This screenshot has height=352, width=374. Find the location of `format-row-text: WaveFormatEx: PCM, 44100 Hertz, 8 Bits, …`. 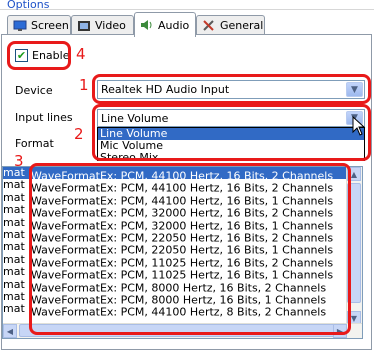

format-row-text: WaveFormatEx: PCM, 44100 Hertz, 8 Bits, … is located at coordinates (179, 312).